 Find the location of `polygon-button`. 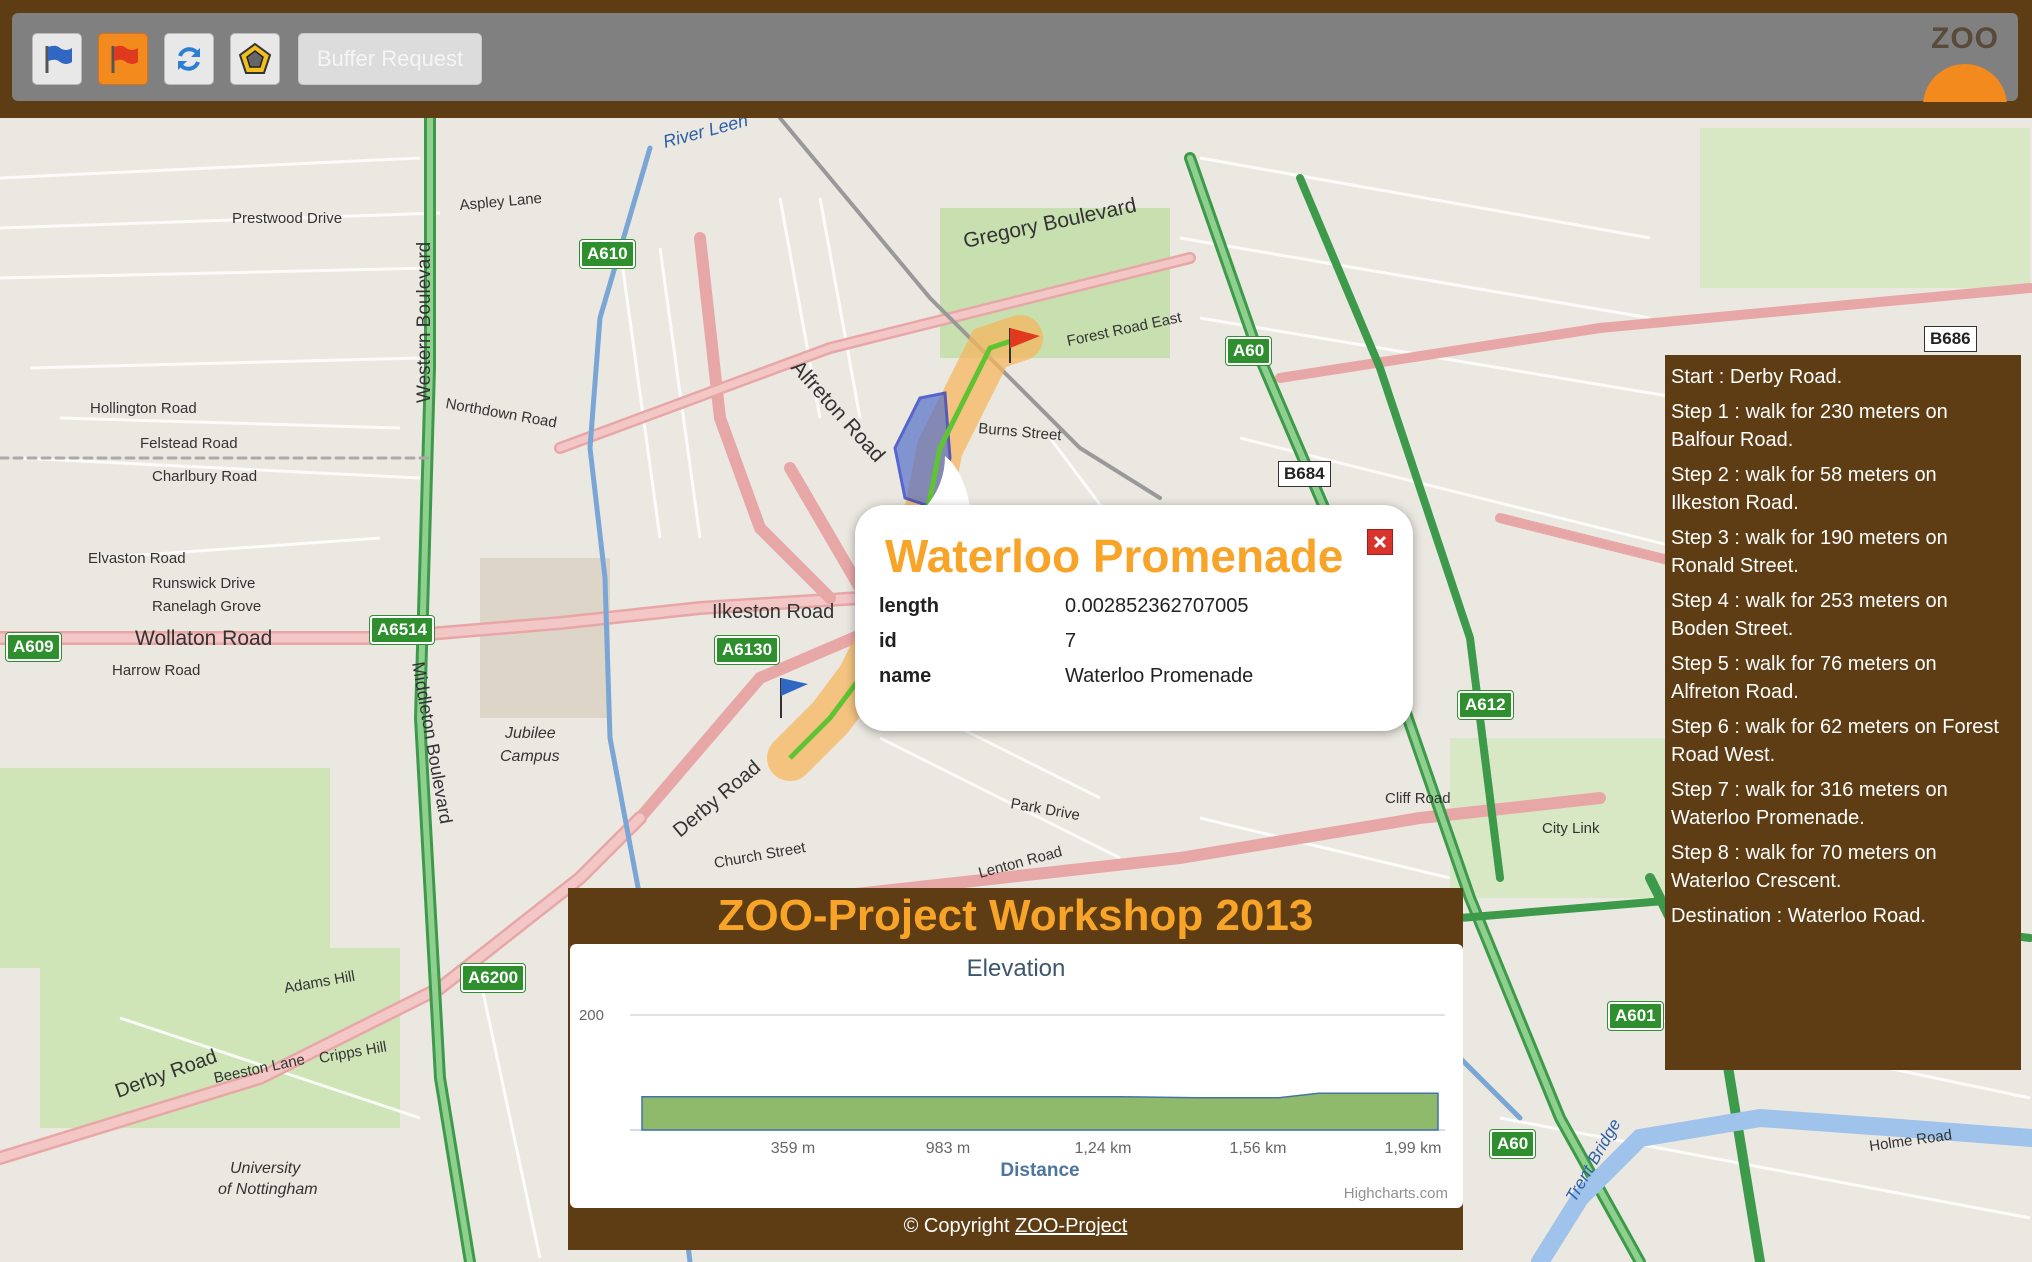

polygon-button is located at coordinates (255, 59).